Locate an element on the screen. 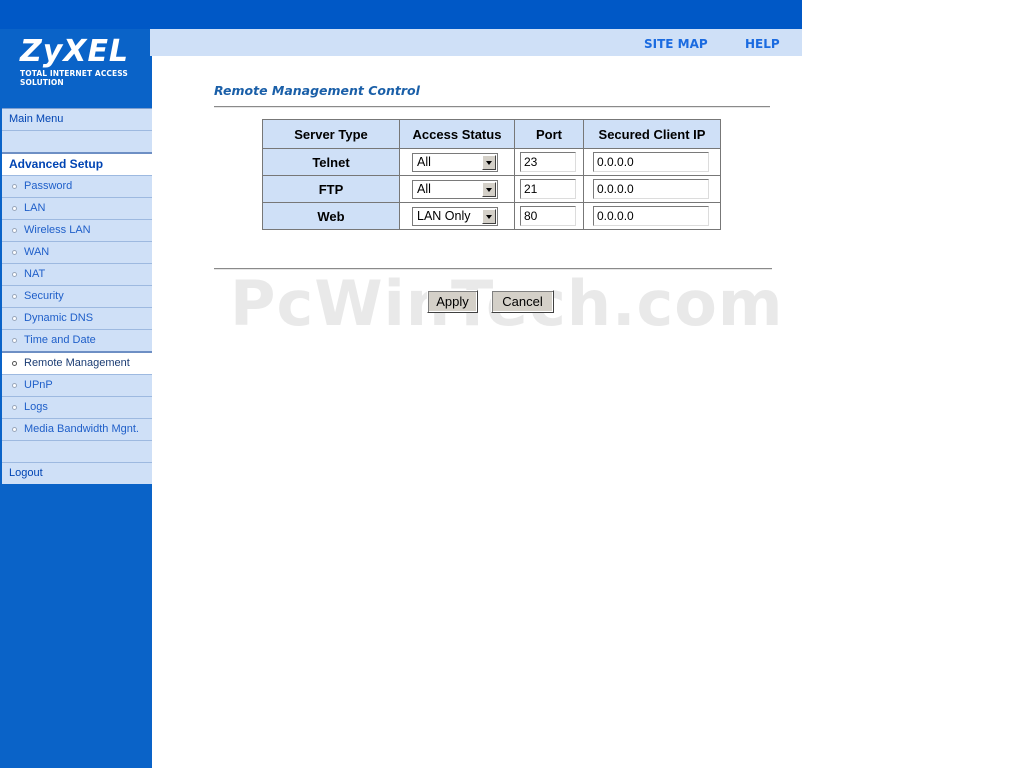  page-title: Remote Management Control is located at coordinates (317, 90).